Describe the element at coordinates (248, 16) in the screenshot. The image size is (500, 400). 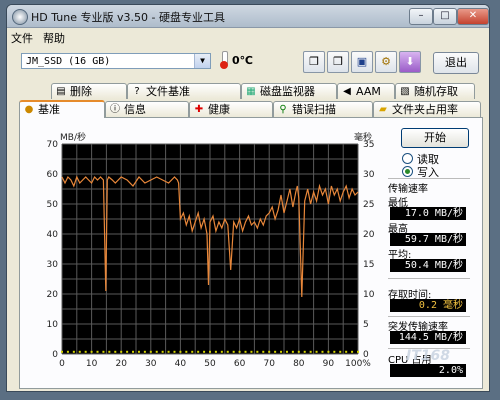
I see `title-bar: HD Tune 专业版 v3.50 - 硬盘专业工具 – □ ✕` at that location.